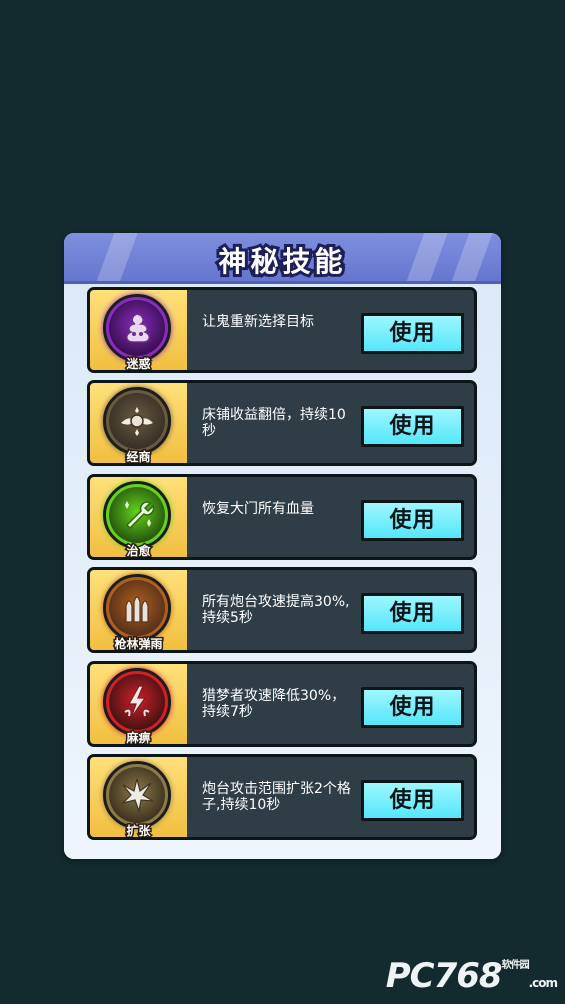 The width and height of the screenshot is (565, 1004). I want to click on watermark-sub: 软件园, so click(515, 965).